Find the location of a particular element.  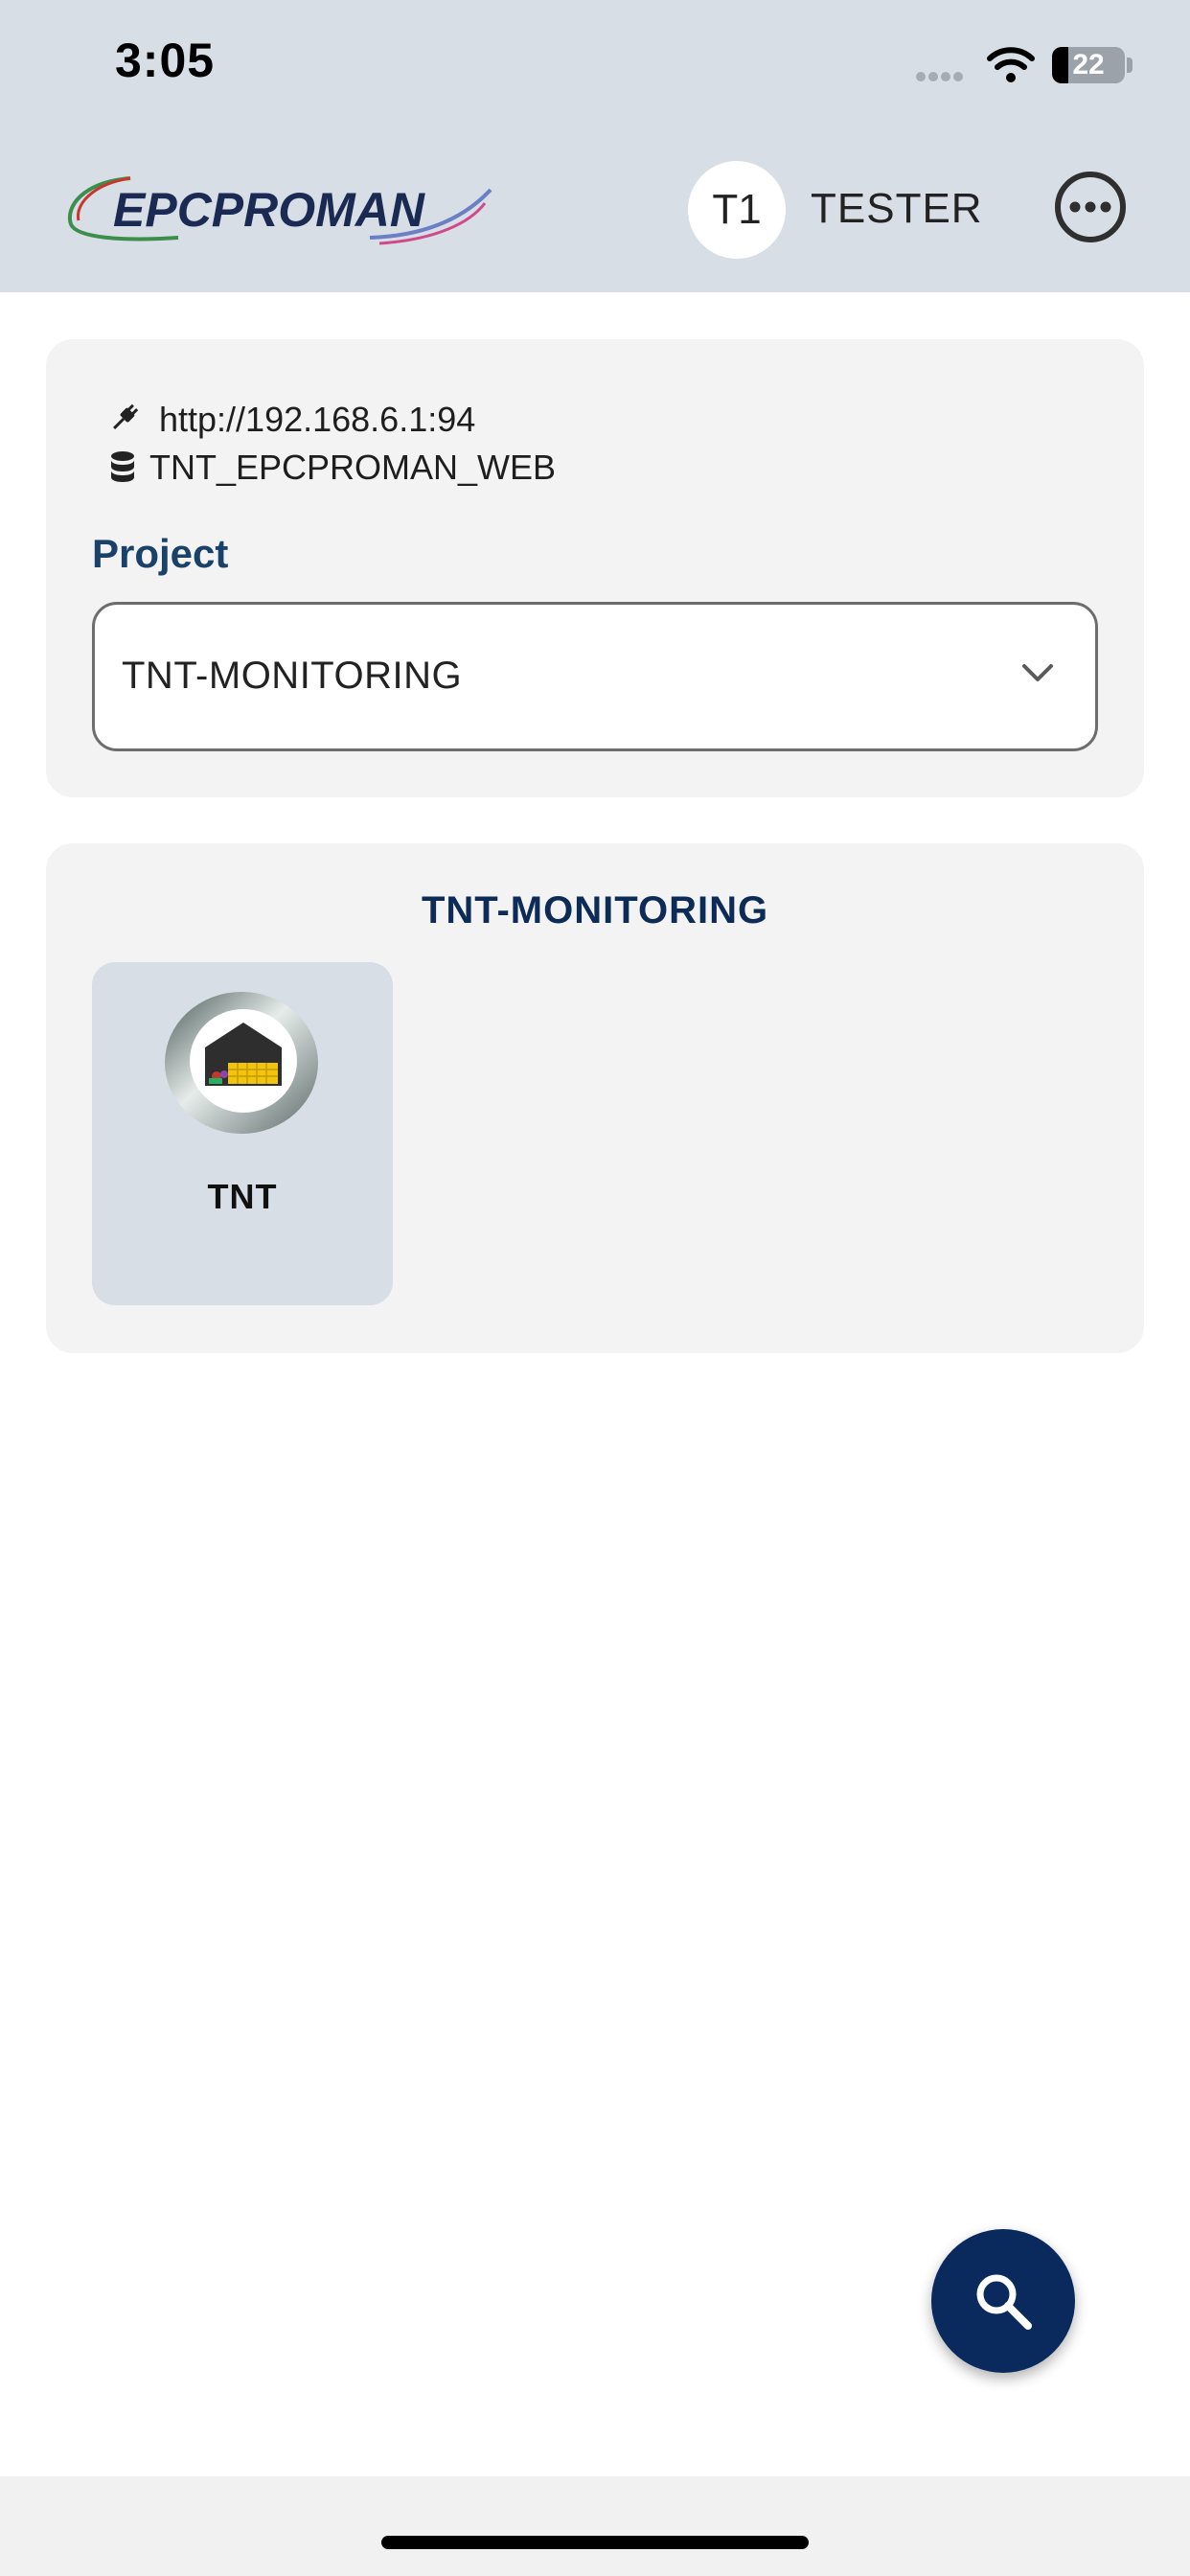

cellular-signal-icon is located at coordinates (944, 75).